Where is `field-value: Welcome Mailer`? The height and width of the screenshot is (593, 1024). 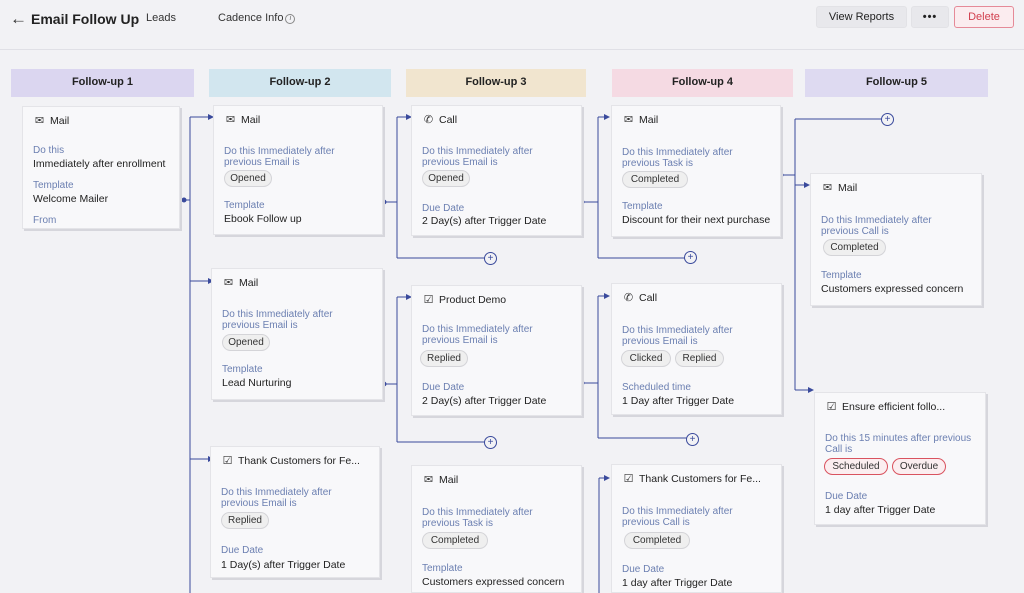
field-value: Welcome Mailer is located at coordinates (71, 199).